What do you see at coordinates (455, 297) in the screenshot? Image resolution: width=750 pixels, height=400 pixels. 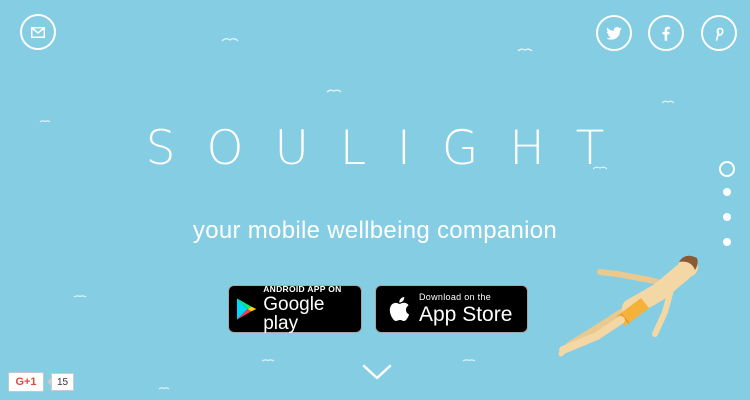 I see `app-store-small-label: Download on the` at bounding box center [455, 297].